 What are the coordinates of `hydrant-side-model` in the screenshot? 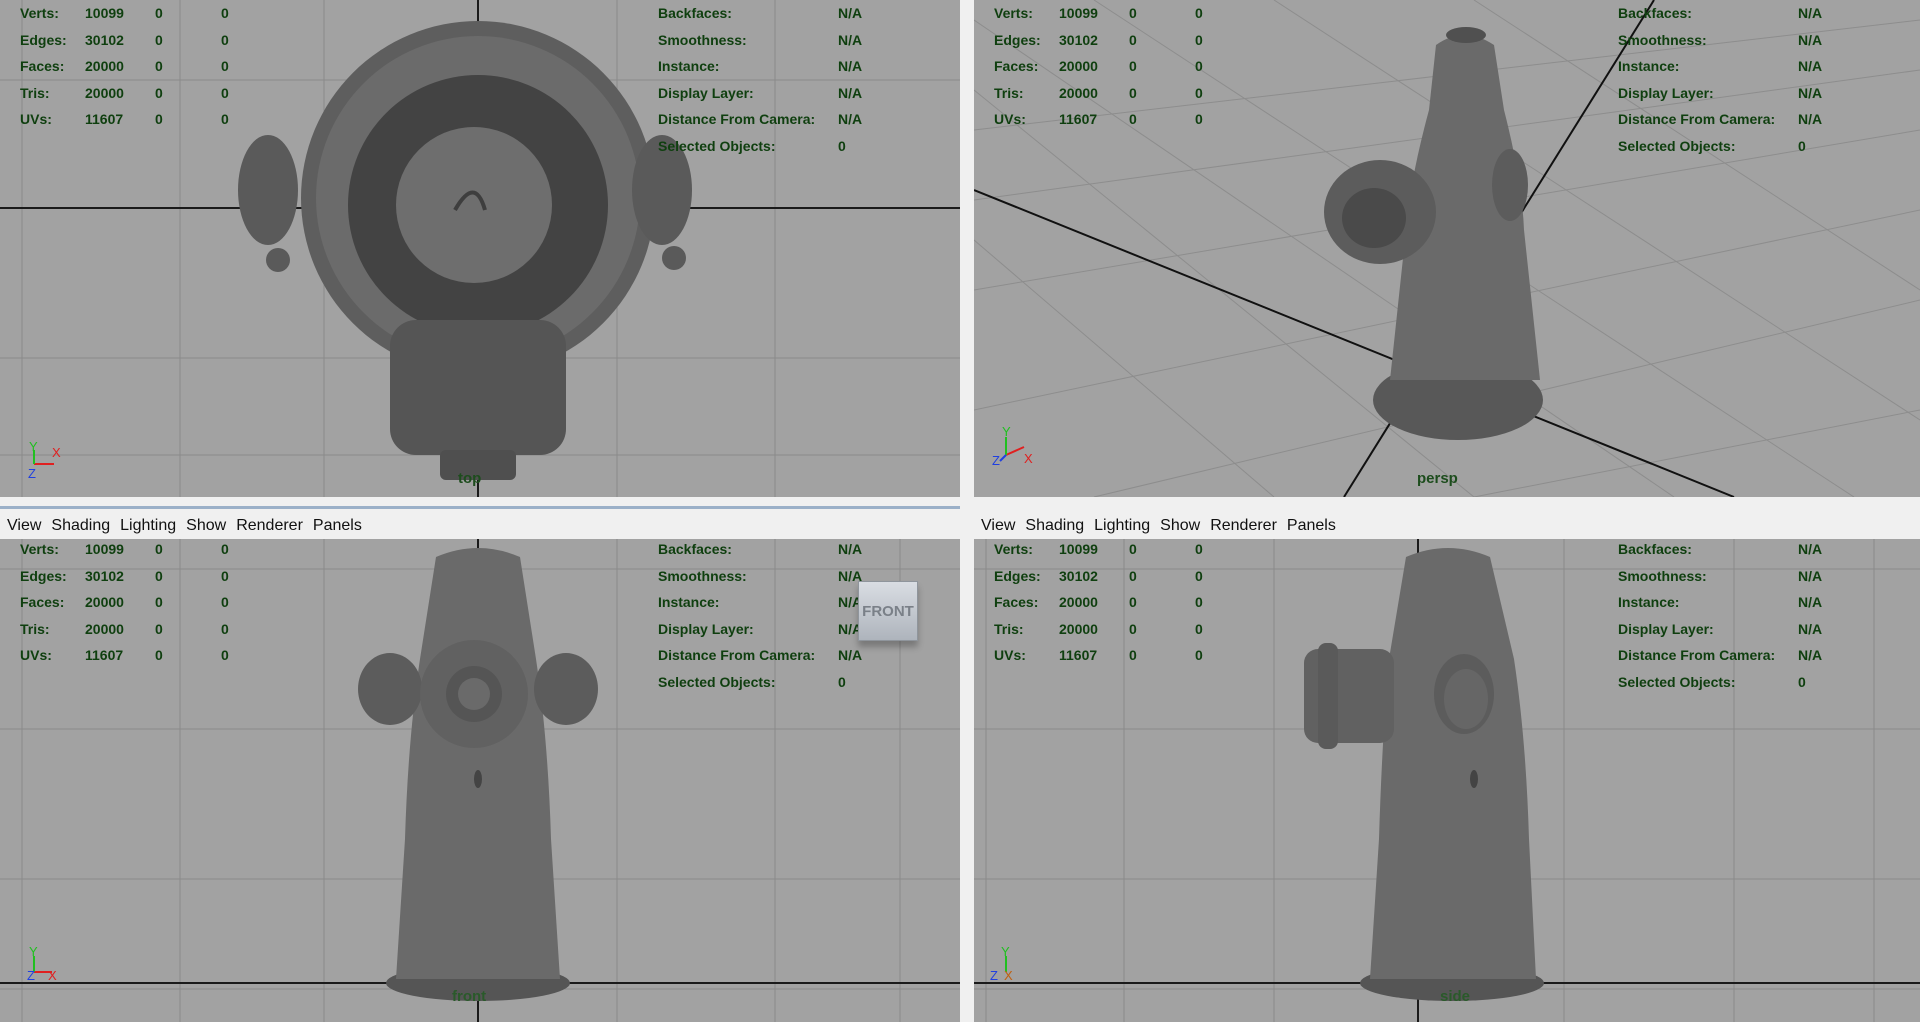 It's located at (1424, 774).